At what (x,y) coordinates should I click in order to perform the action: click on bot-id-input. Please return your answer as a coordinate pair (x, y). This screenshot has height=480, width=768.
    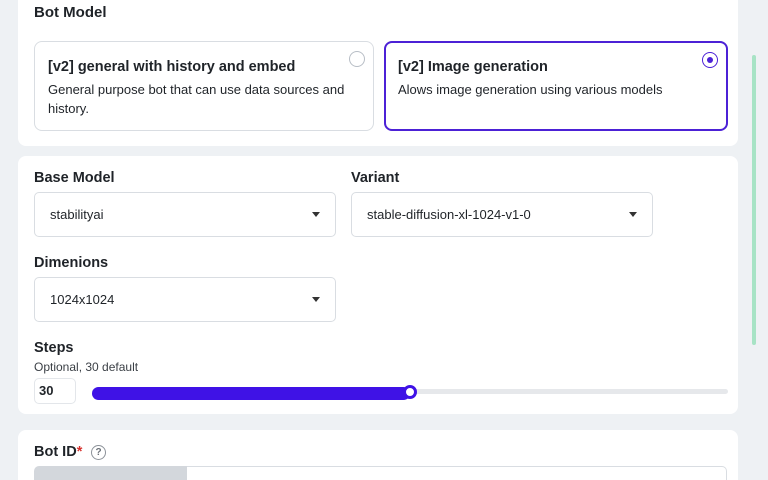
    Looking at the image, I should click on (457, 473).